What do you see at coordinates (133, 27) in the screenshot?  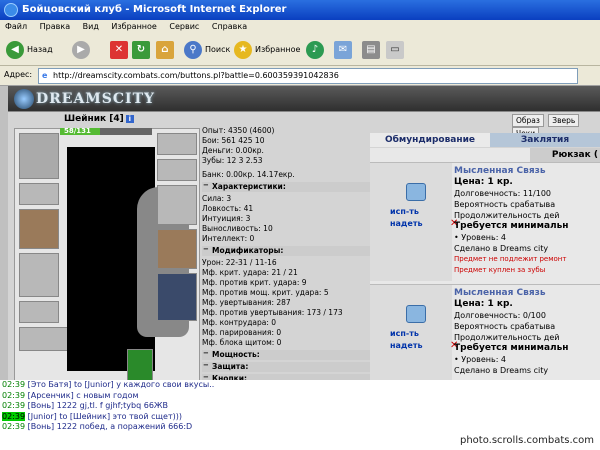 I see `menu-favorites: Избранное` at bounding box center [133, 27].